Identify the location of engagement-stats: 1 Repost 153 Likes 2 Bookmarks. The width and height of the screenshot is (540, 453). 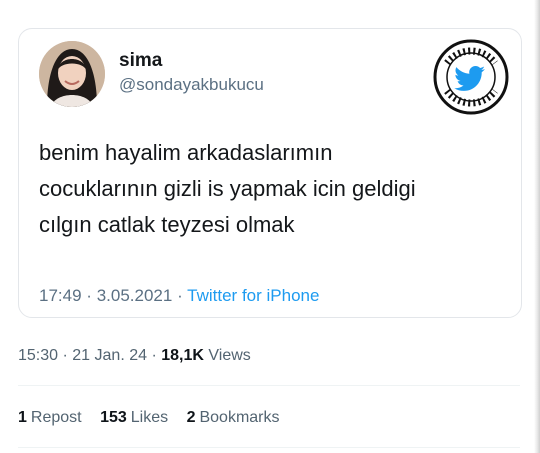
(156, 418).